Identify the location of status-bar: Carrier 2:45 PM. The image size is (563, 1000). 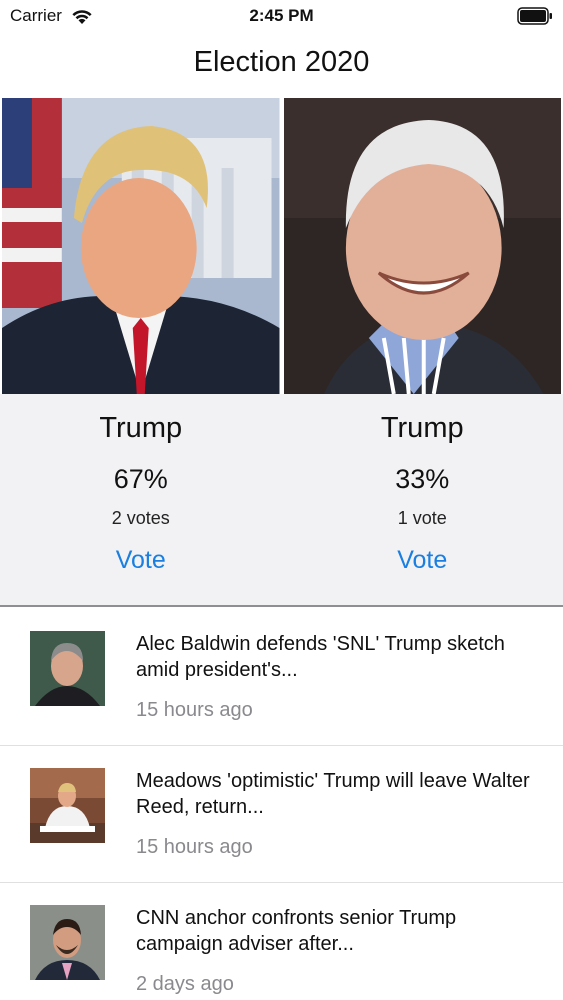
(281, 16).